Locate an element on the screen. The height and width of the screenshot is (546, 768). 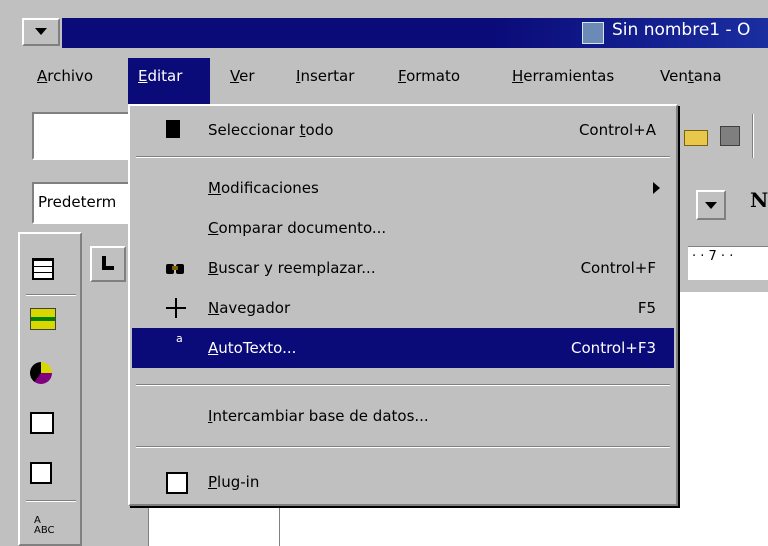
menu-herramientas: Herramientas is located at coordinates (563, 76).